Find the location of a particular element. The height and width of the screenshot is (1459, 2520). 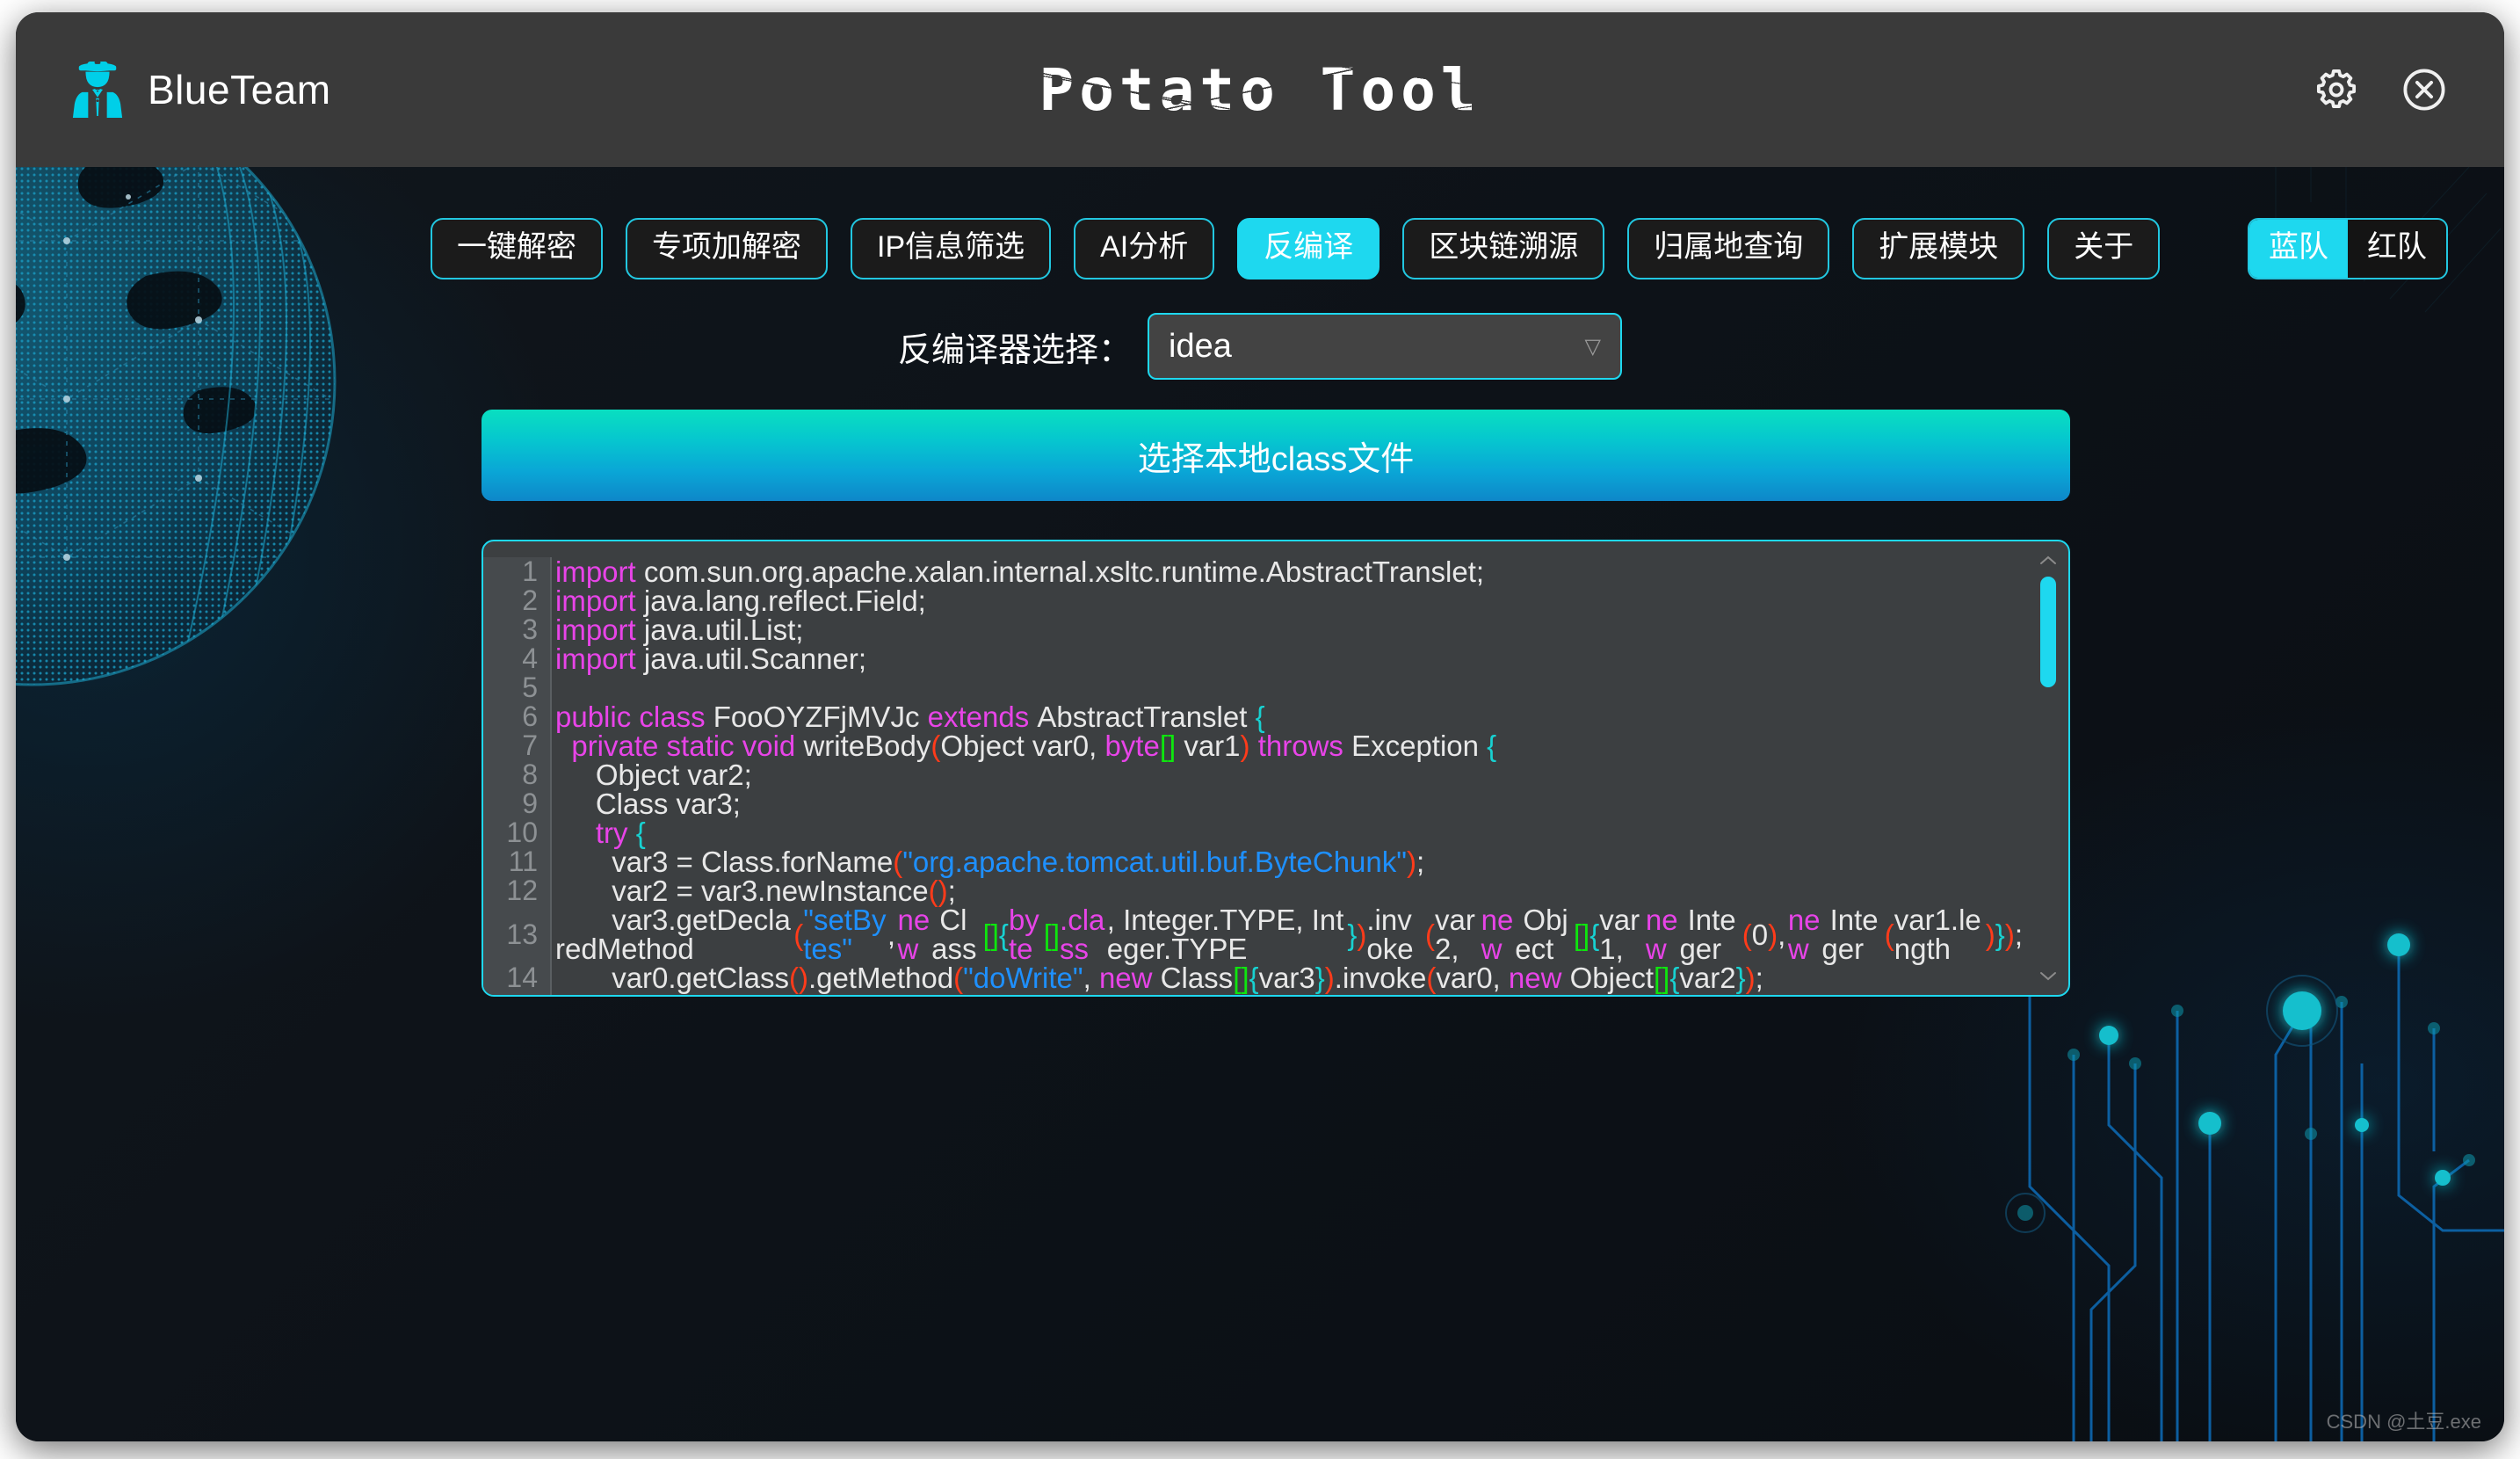

line-number: 3 is located at coordinates (530, 629).